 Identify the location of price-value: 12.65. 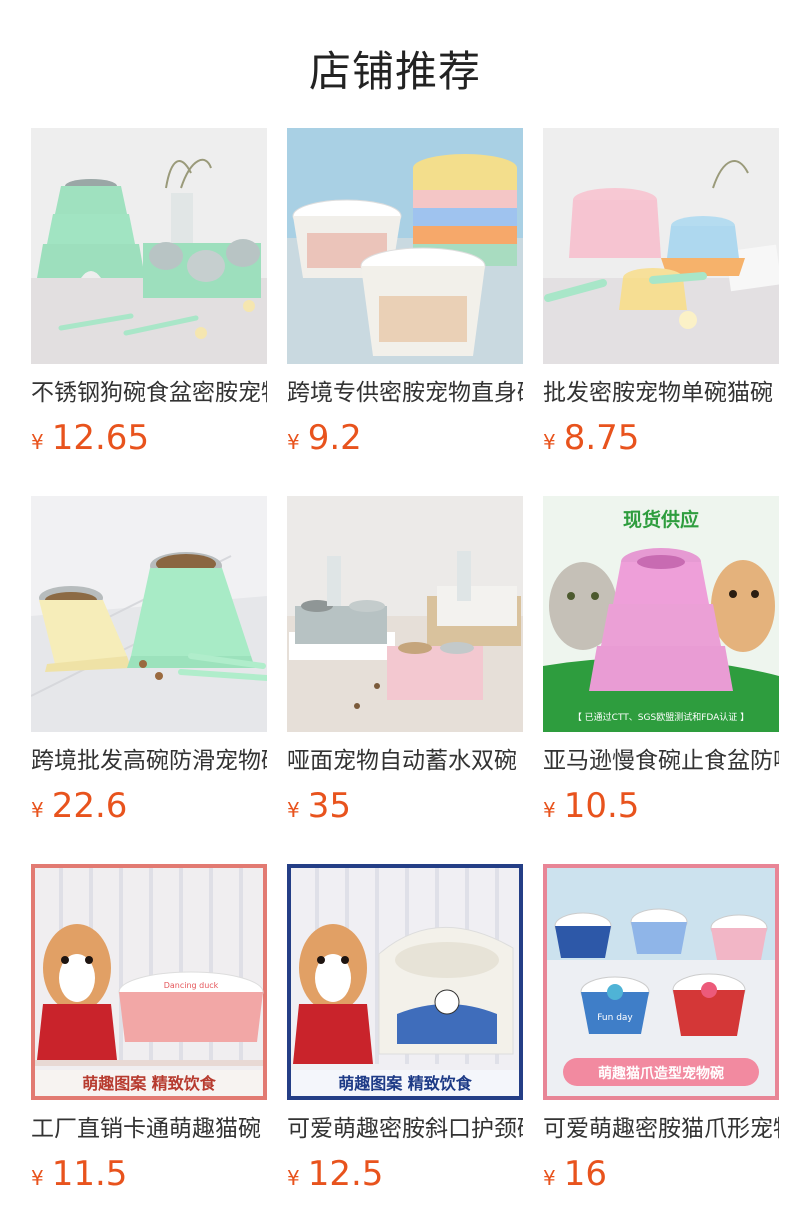
(100, 438).